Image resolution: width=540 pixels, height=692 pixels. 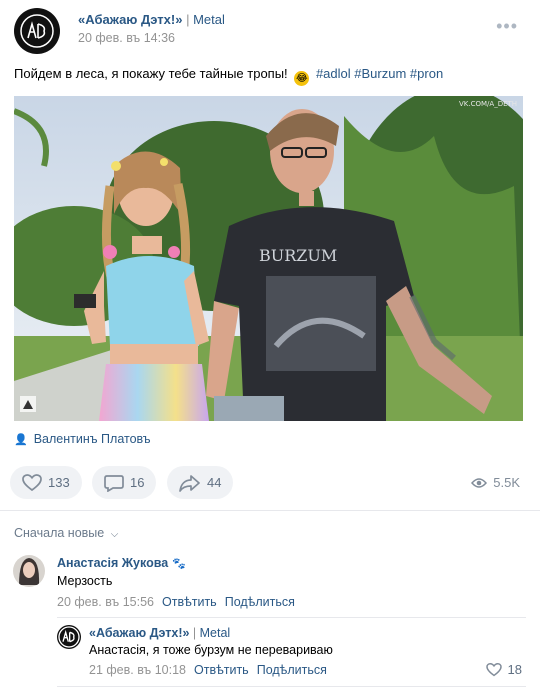 I want to click on post-signer: 👤 Валентинъ Платовъ, so click(x=82, y=439).